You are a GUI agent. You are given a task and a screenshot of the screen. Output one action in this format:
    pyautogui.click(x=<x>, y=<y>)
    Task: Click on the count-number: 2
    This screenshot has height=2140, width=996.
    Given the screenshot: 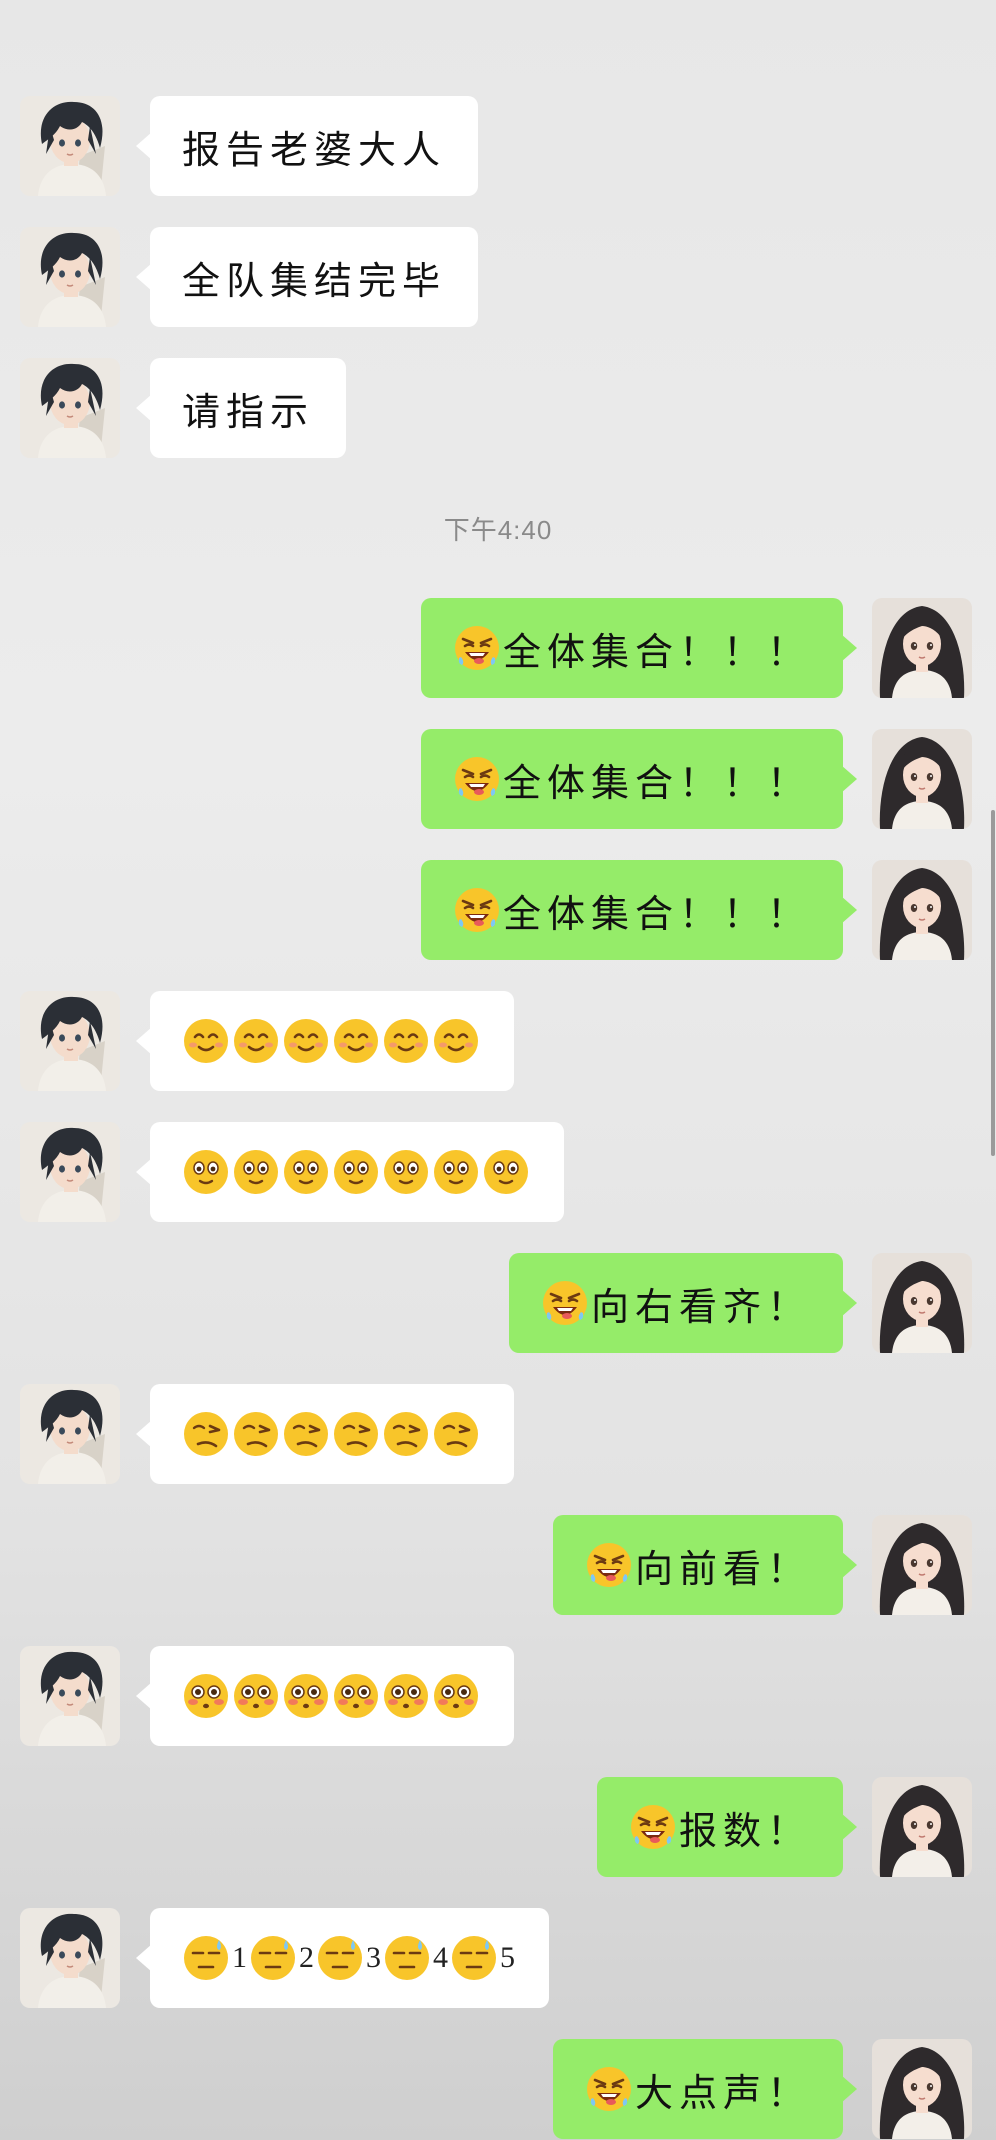 What is the action you would take?
    pyautogui.click(x=306, y=1957)
    